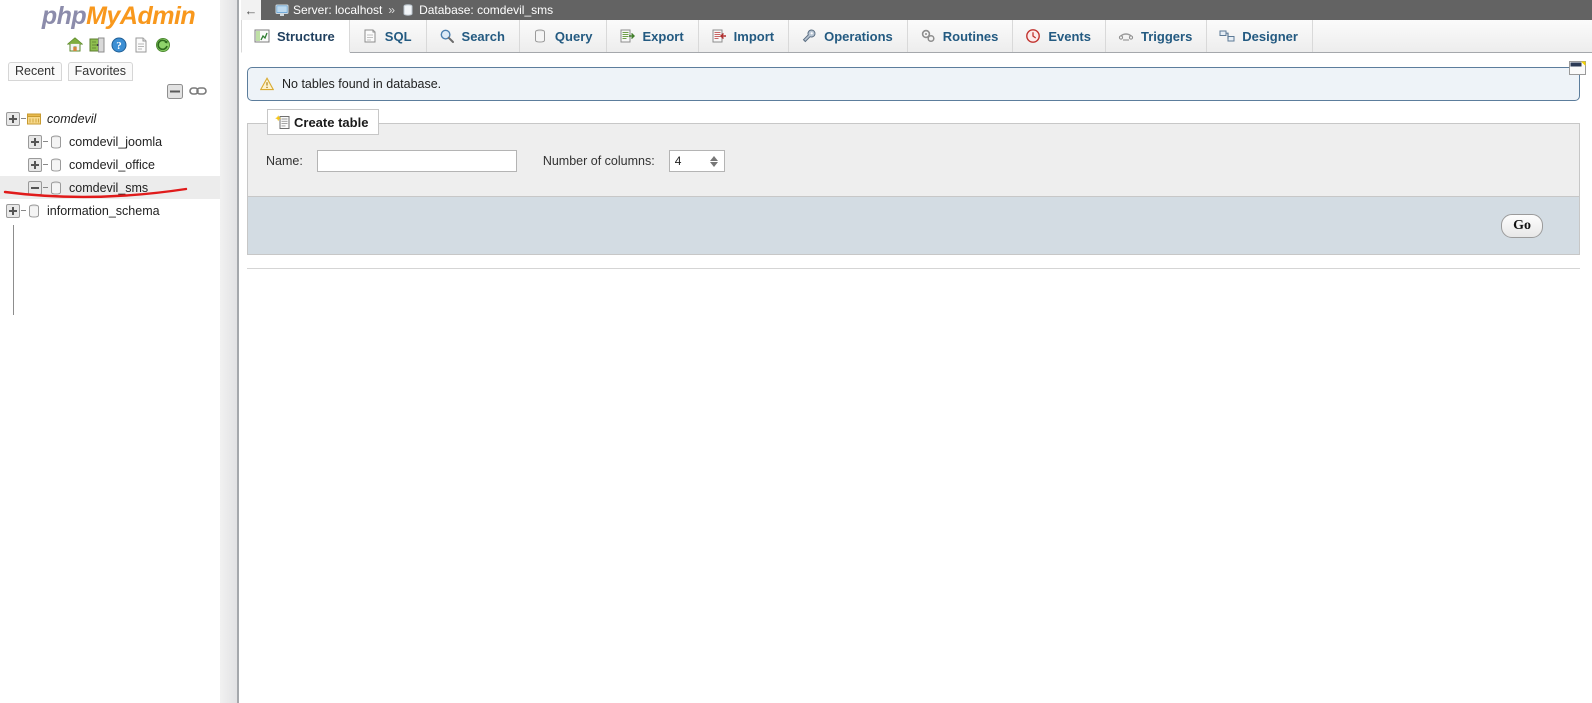 This screenshot has width=1592, height=703. I want to click on tab-sql: SQL, so click(388, 36).